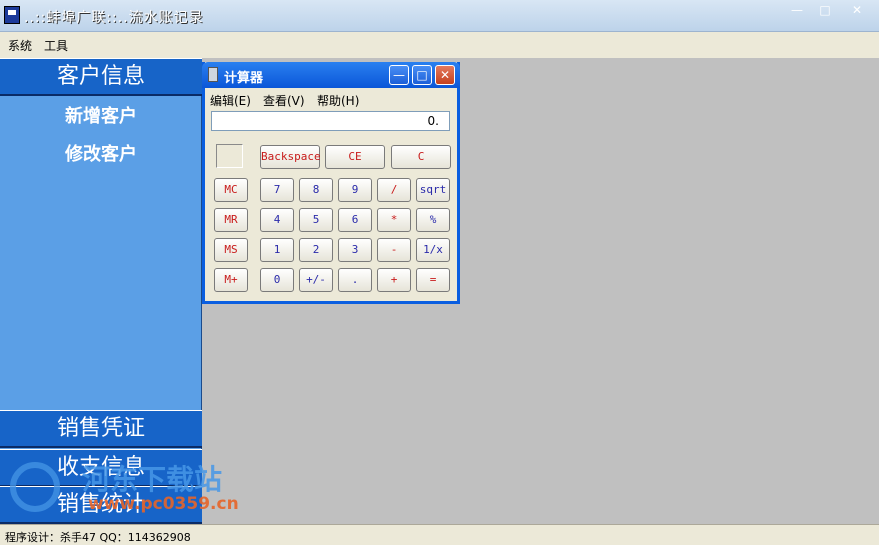  Describe the element at coordinates (316, 280) in the screenshot. I see `key-negate: +/-` at that location.